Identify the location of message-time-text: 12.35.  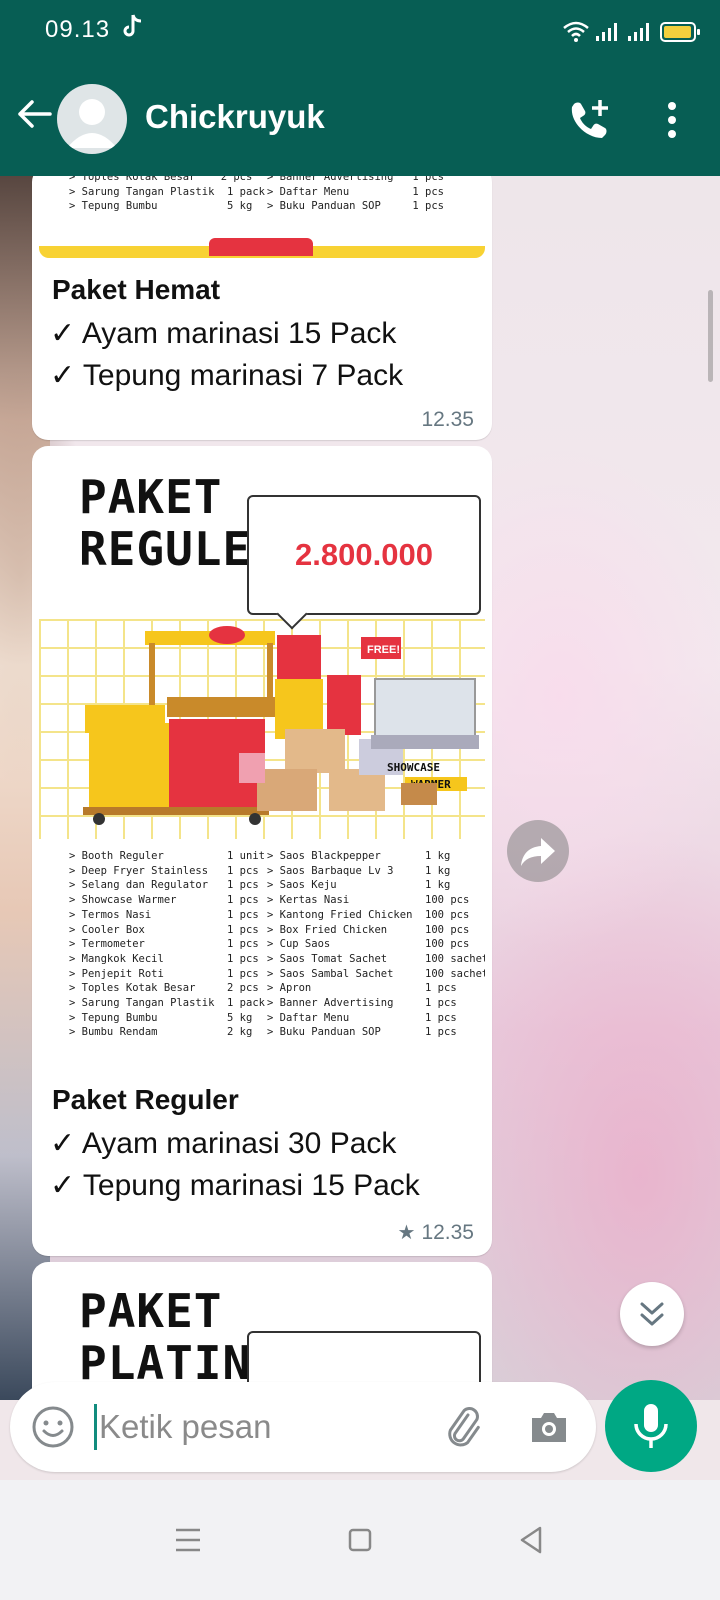
(447, 1232).